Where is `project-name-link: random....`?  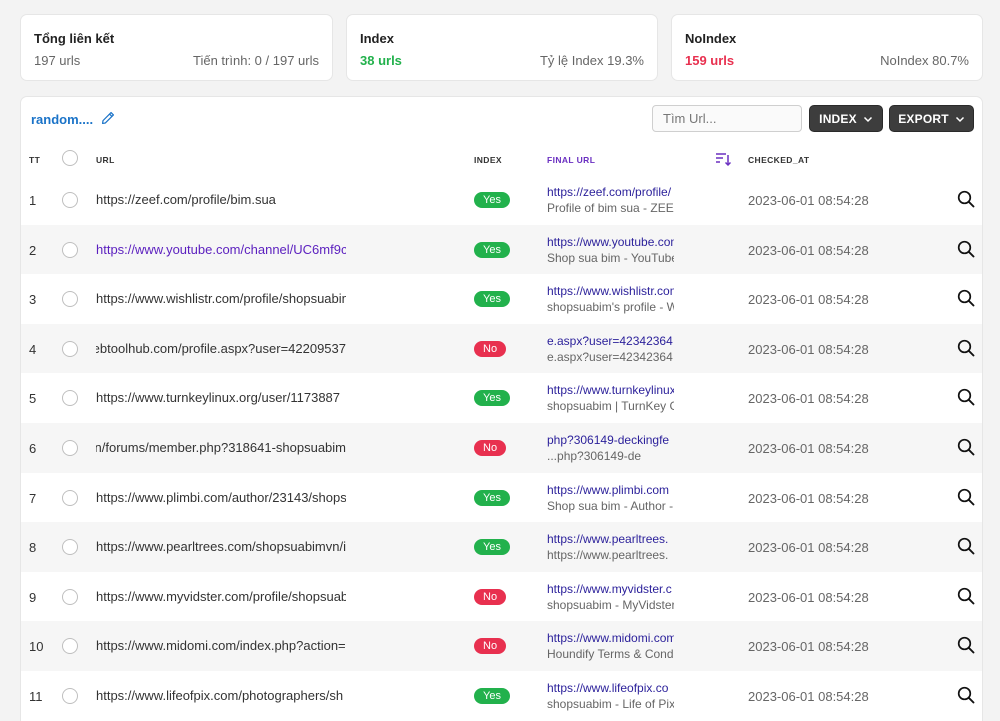
project-name-link: random.... is located at coordinates (62, 119).